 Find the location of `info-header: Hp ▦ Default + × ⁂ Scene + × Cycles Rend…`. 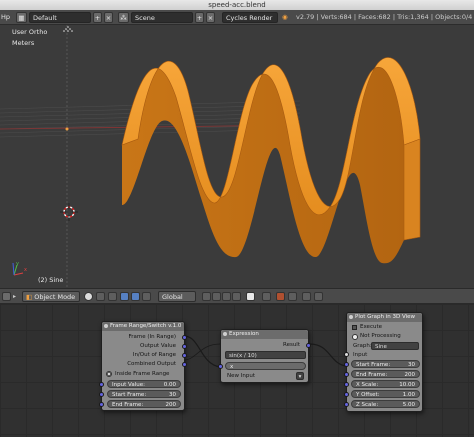

info-header: Hp ▦ Default + × ⁂ Scene + × Cycles Rend… is located at coordinates (237, 17).